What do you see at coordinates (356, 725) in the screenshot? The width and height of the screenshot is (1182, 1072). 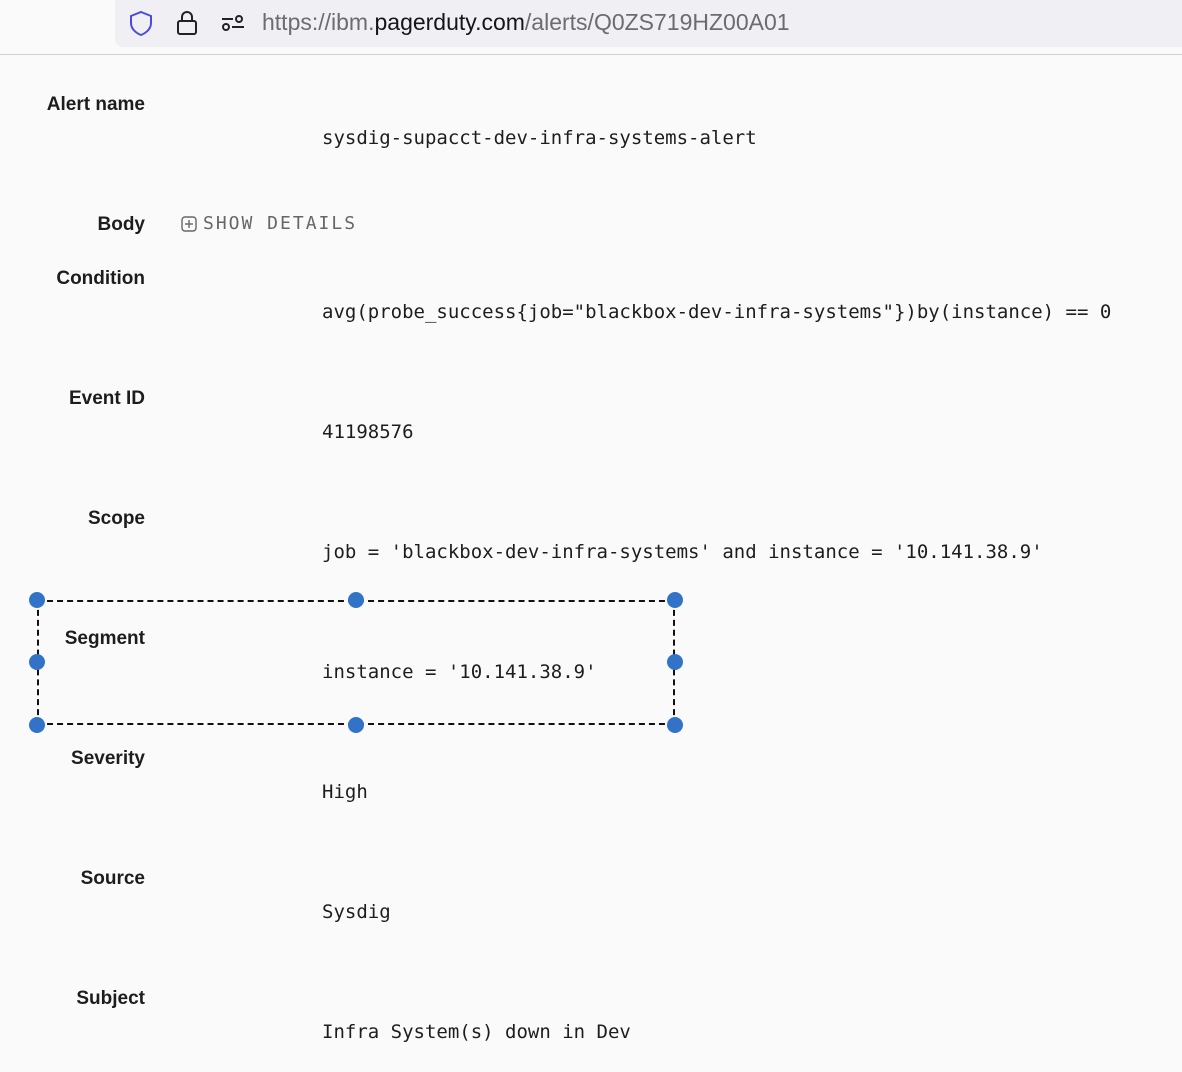 I see `resize-handle-bottom` at bounding box center [356, 725].